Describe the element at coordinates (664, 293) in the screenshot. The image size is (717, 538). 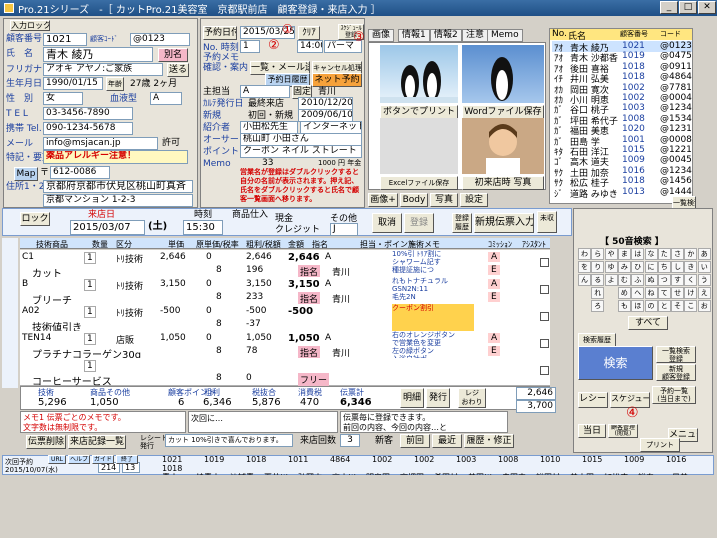
I see `kana-button: て` at that location.